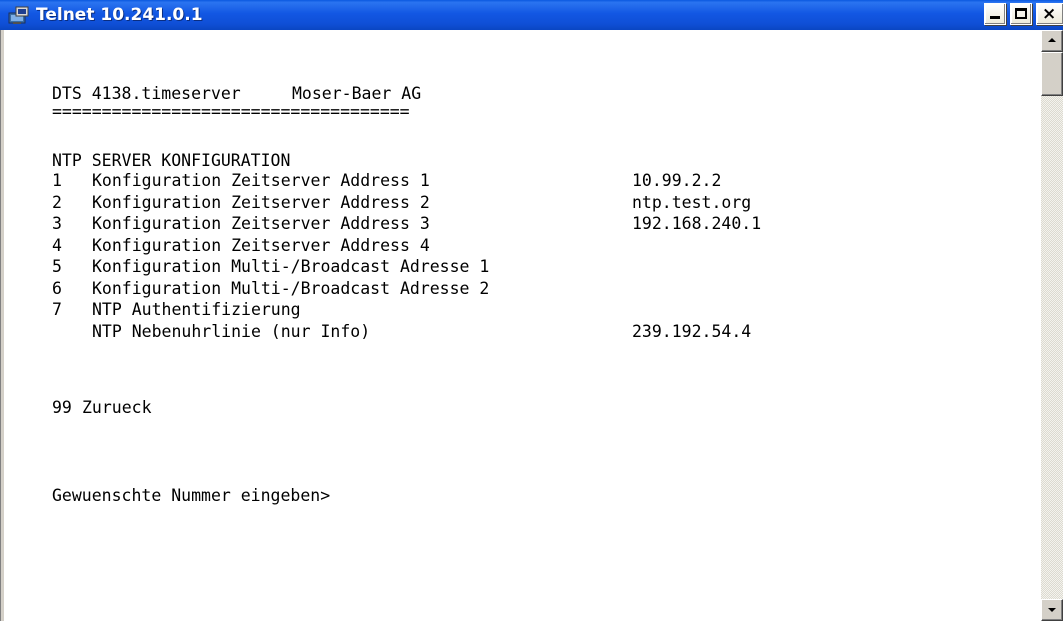 Image resolution: width=1063 pixels, height=621 pixels. I want to click on menu-number: 4, so click(57, 245).